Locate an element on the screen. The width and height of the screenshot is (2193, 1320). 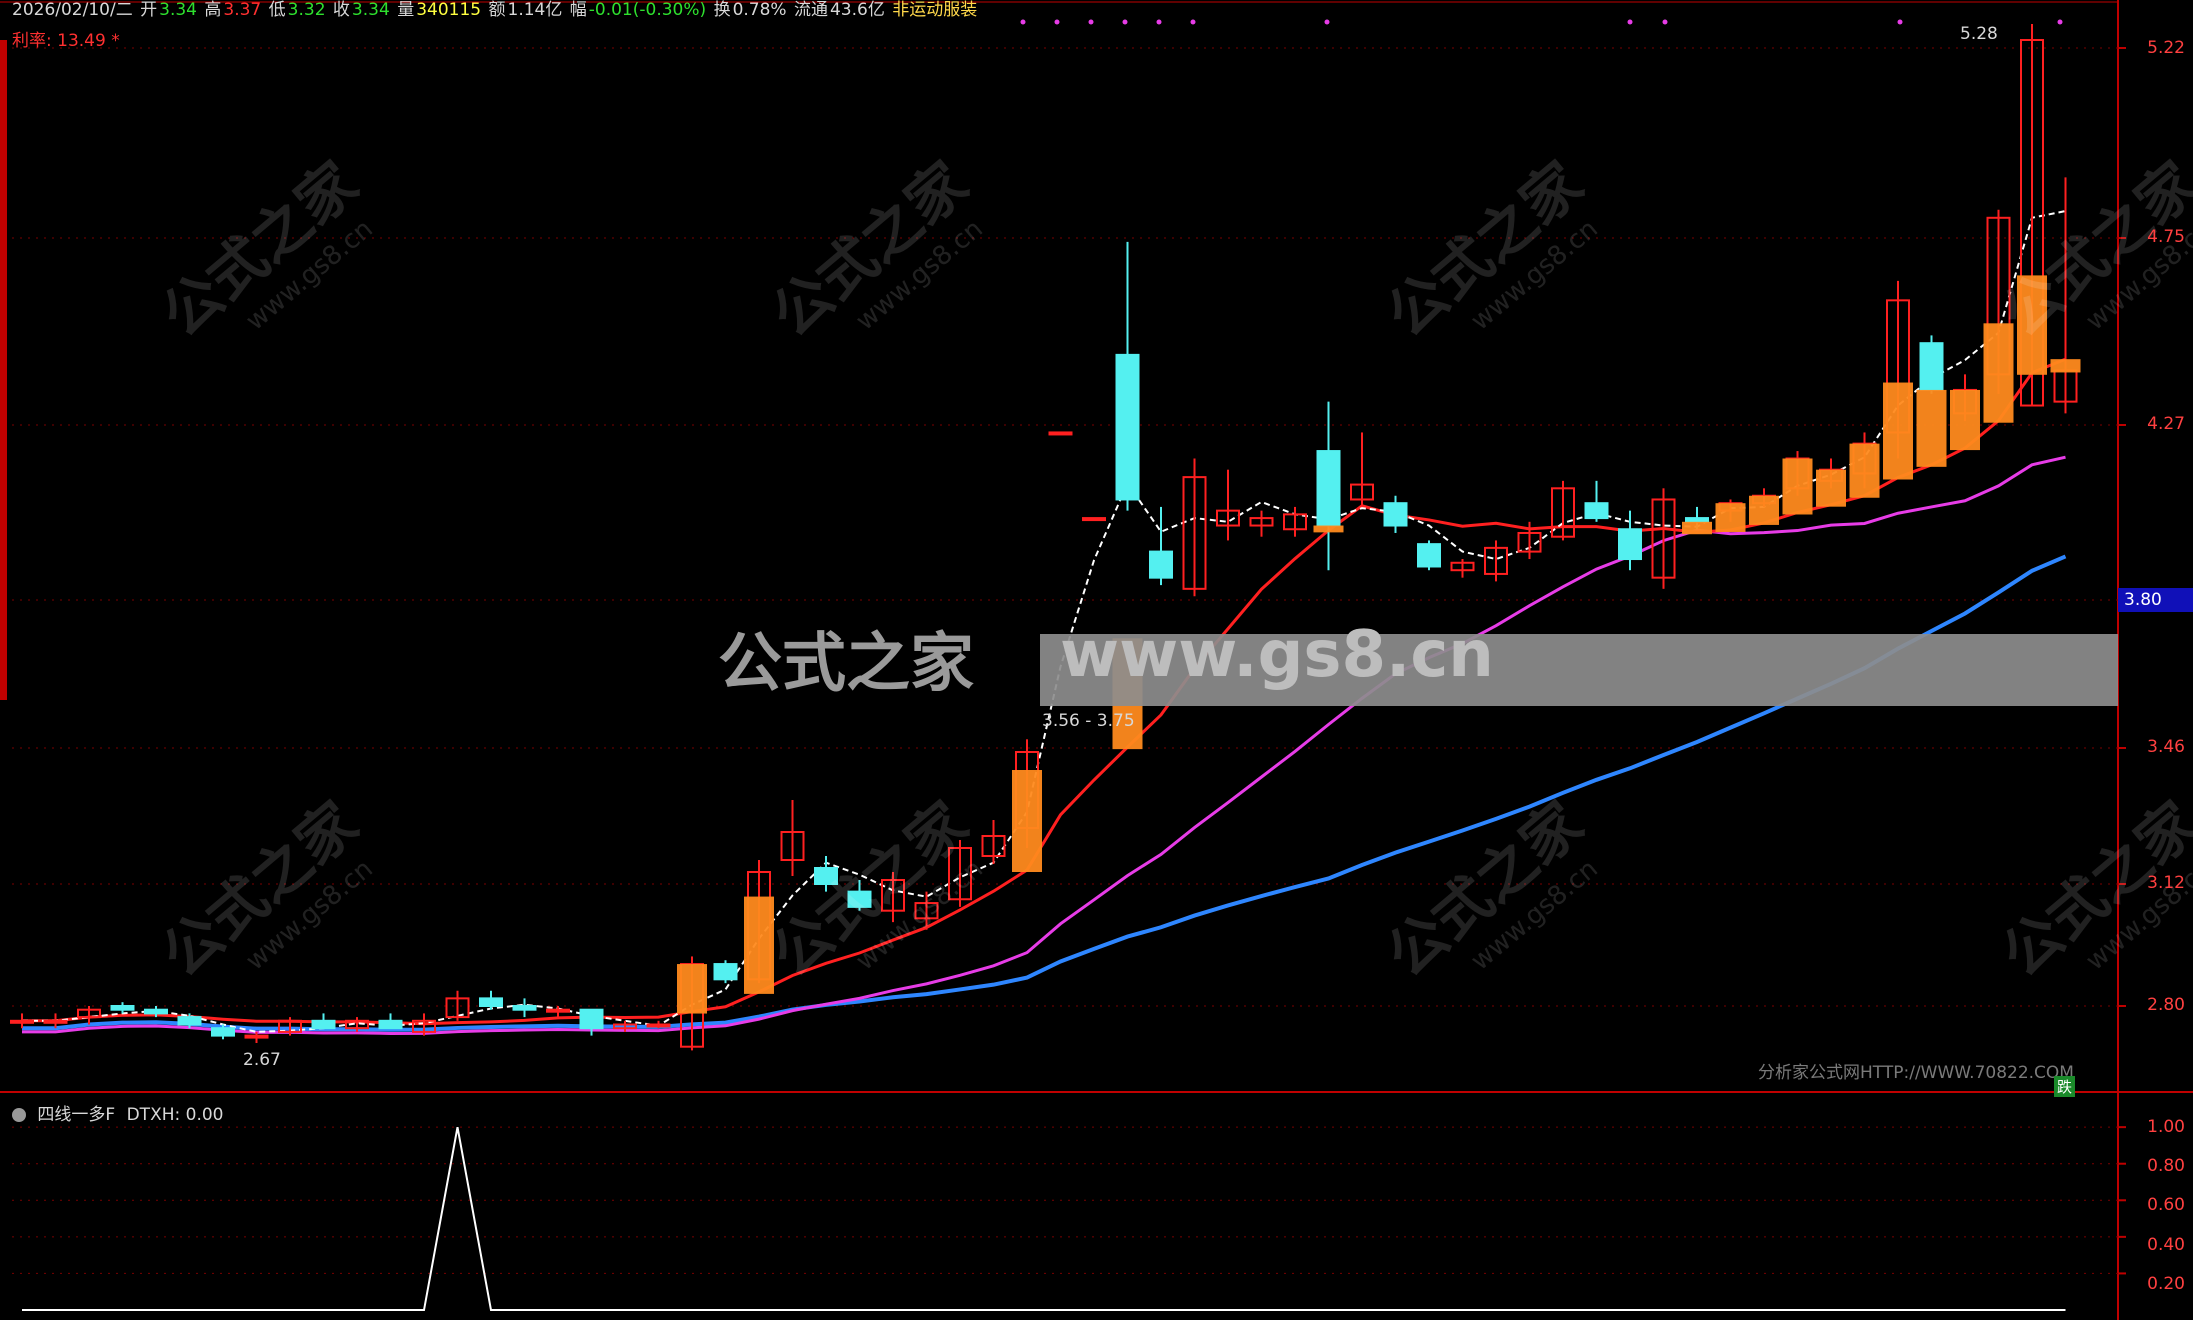
indicator-axis-label: 1.00 is located at coordinates (2166, 1127).